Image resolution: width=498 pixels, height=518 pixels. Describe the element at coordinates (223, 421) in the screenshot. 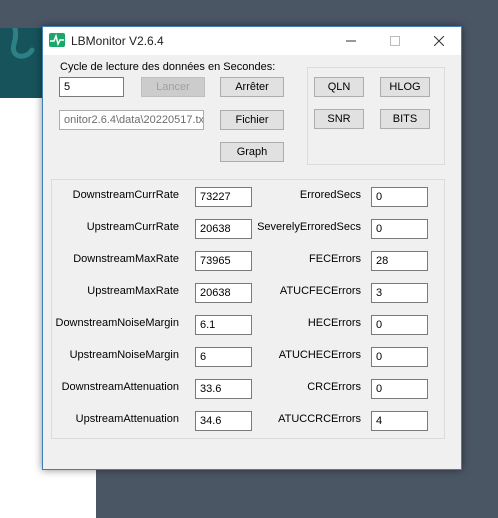

I see `stat-value-field: 34.6` at that location.